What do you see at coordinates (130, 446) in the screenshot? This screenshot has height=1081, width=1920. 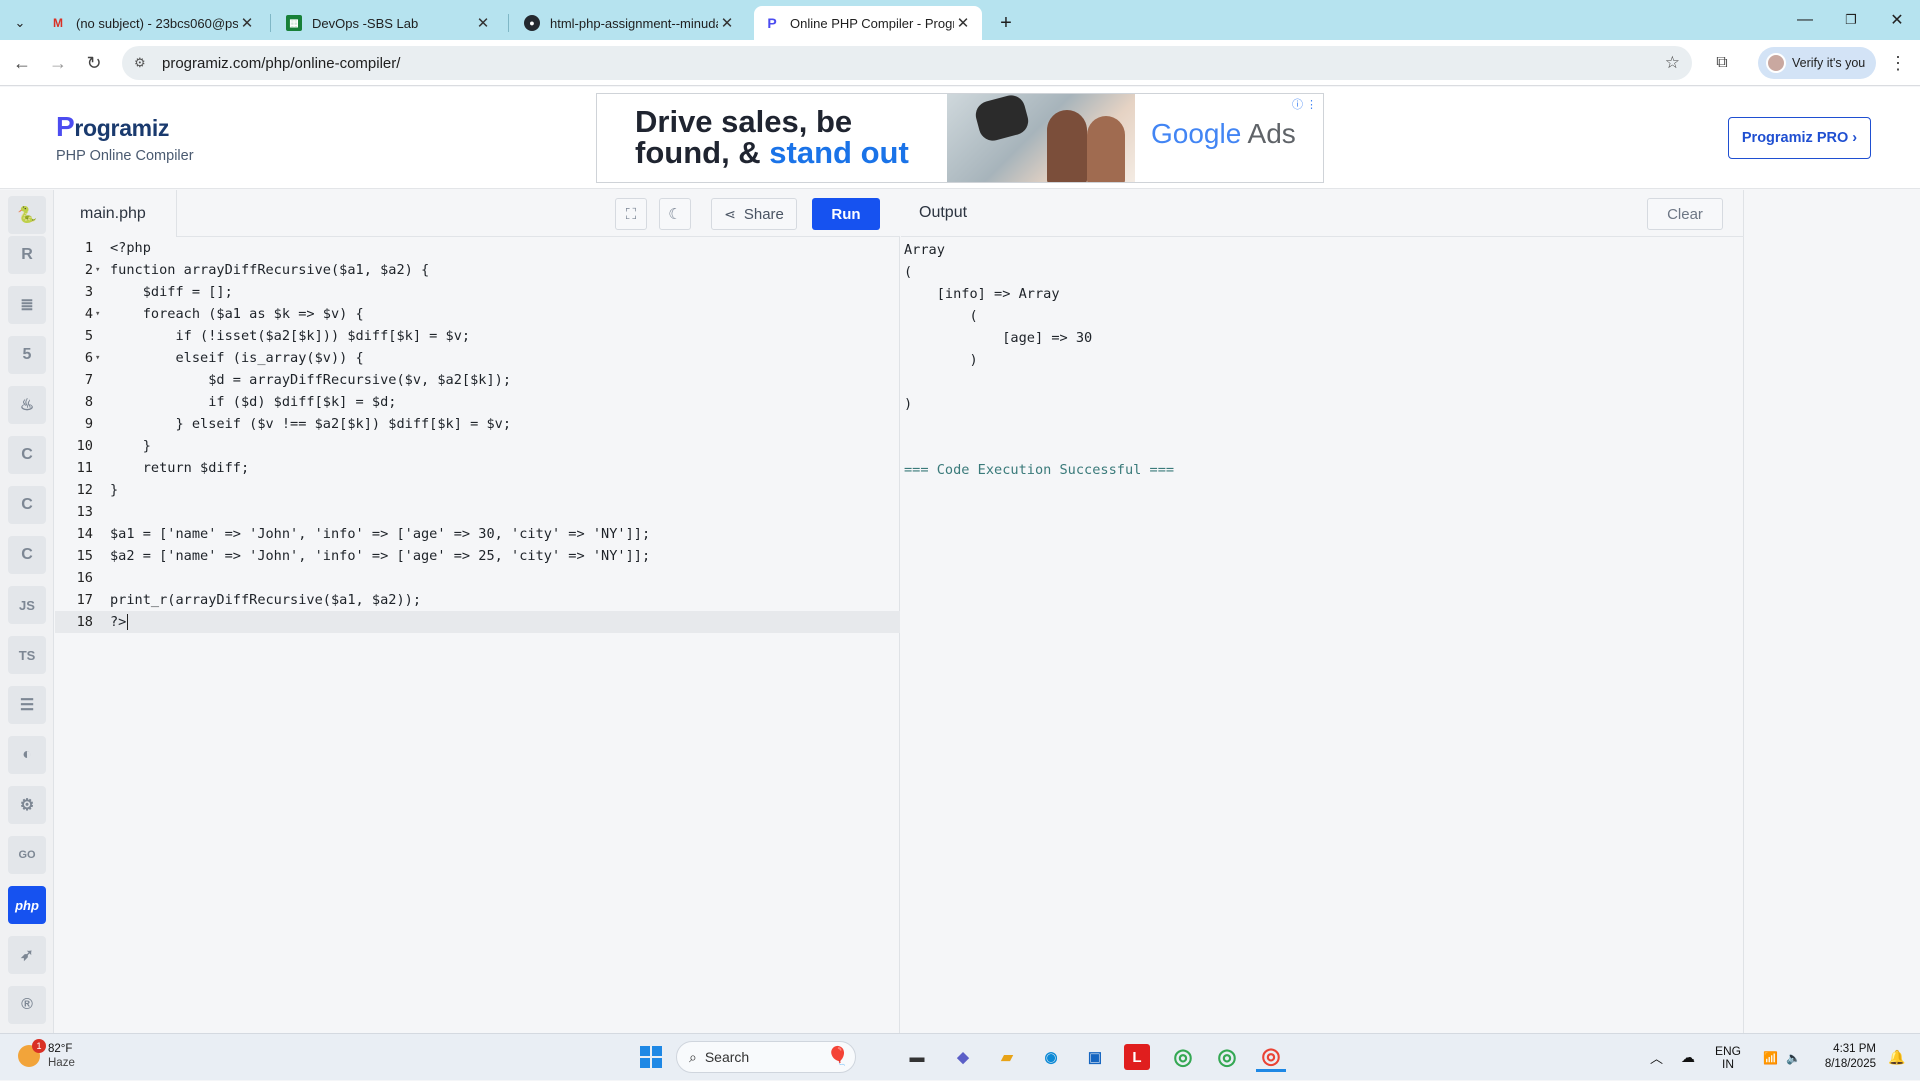 I see `code-text: }` at bounding box center [130, 446].